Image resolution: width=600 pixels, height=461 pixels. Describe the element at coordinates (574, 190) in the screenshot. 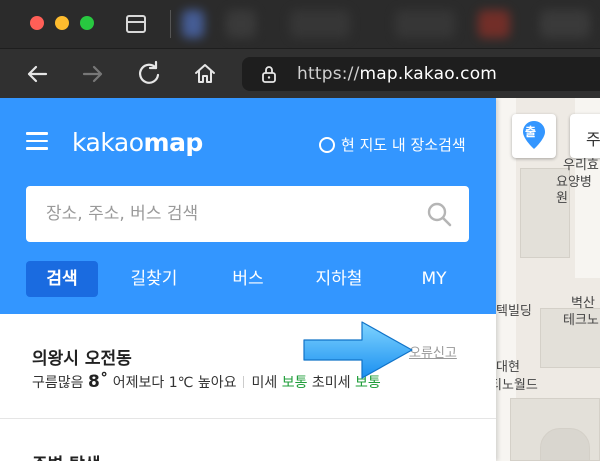

I see `map-label: 요양병원` at that location.